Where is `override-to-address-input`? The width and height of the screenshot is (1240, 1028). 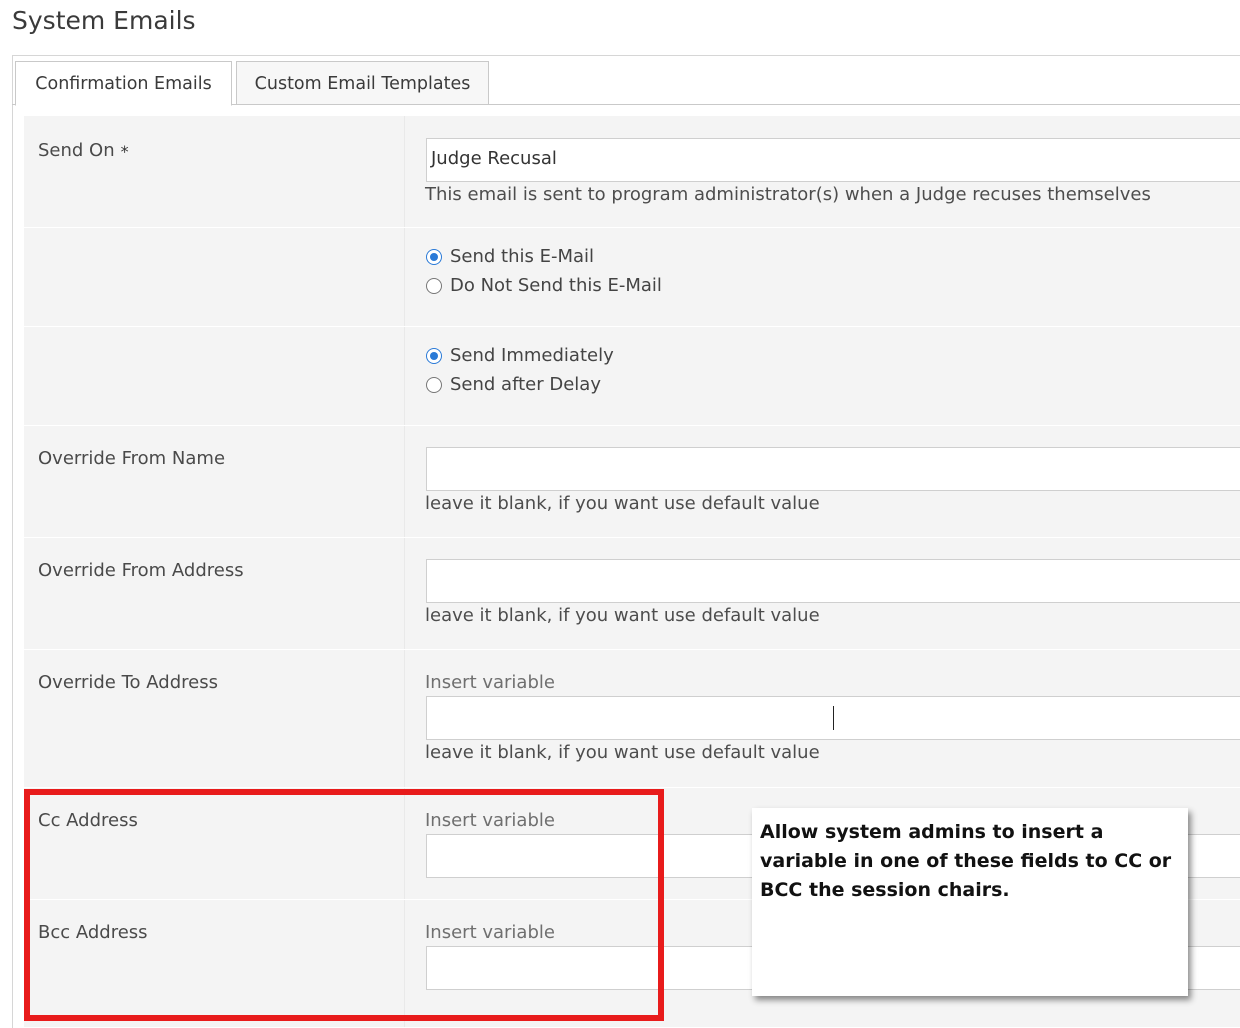 override-to-address-input is located at coordinates (833, 718).